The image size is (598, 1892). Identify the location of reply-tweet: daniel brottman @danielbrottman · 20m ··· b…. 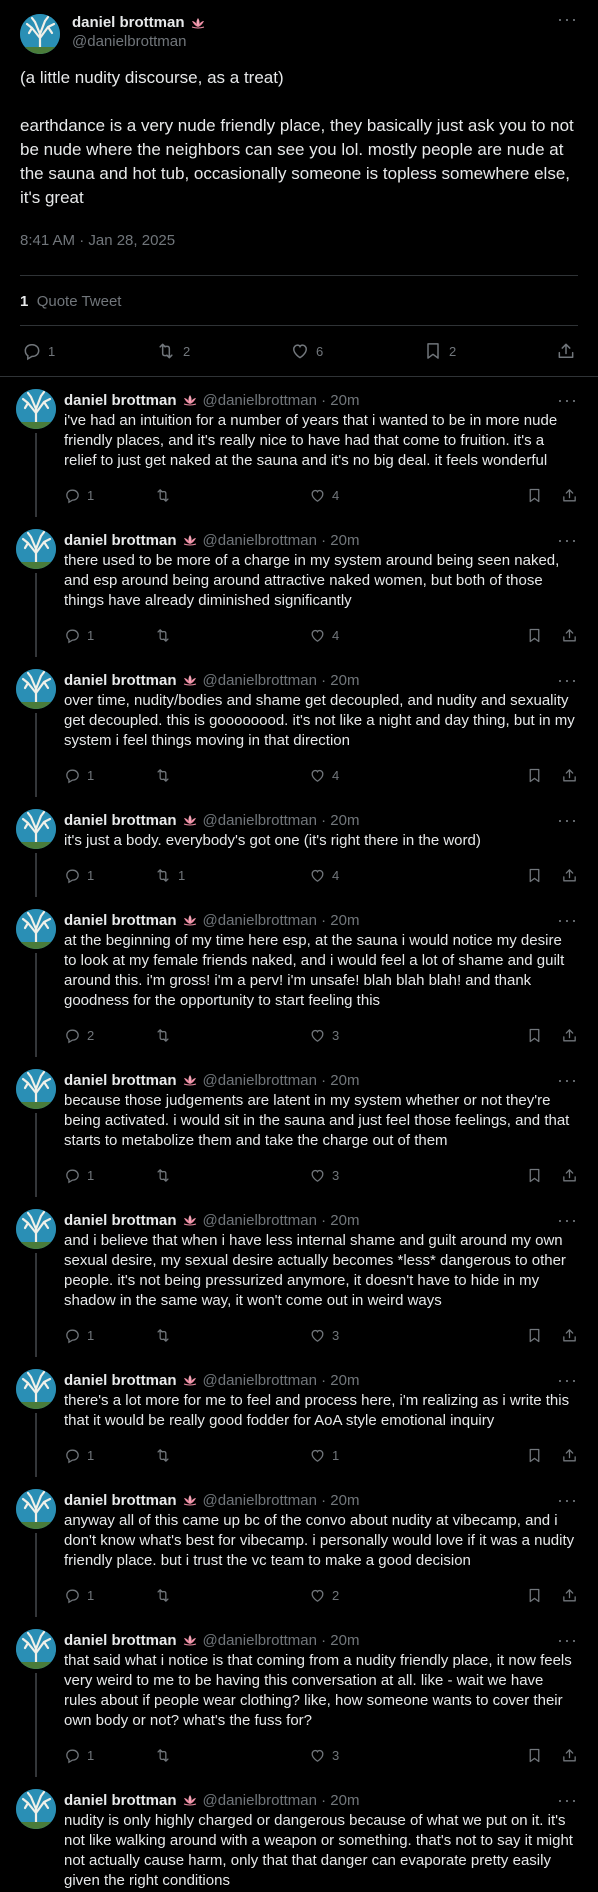
(297, 1133).